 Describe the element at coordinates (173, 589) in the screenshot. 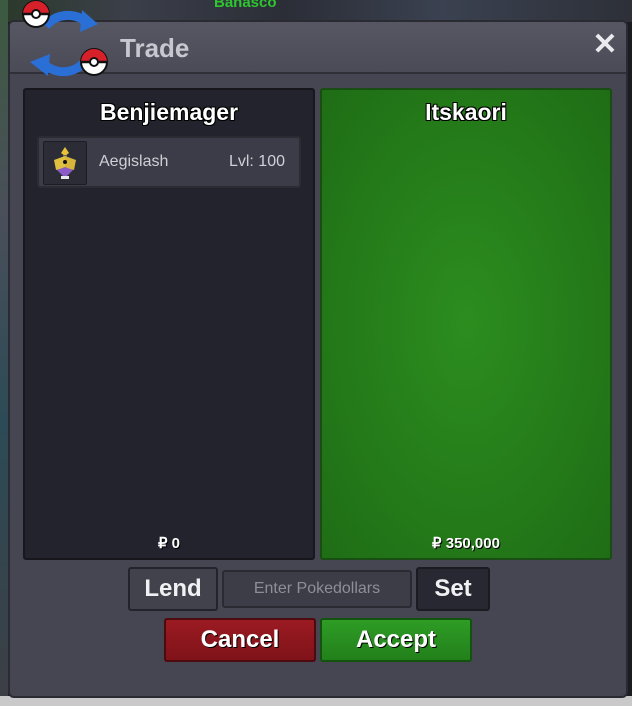

I see `lend-button: Lend` at that location.